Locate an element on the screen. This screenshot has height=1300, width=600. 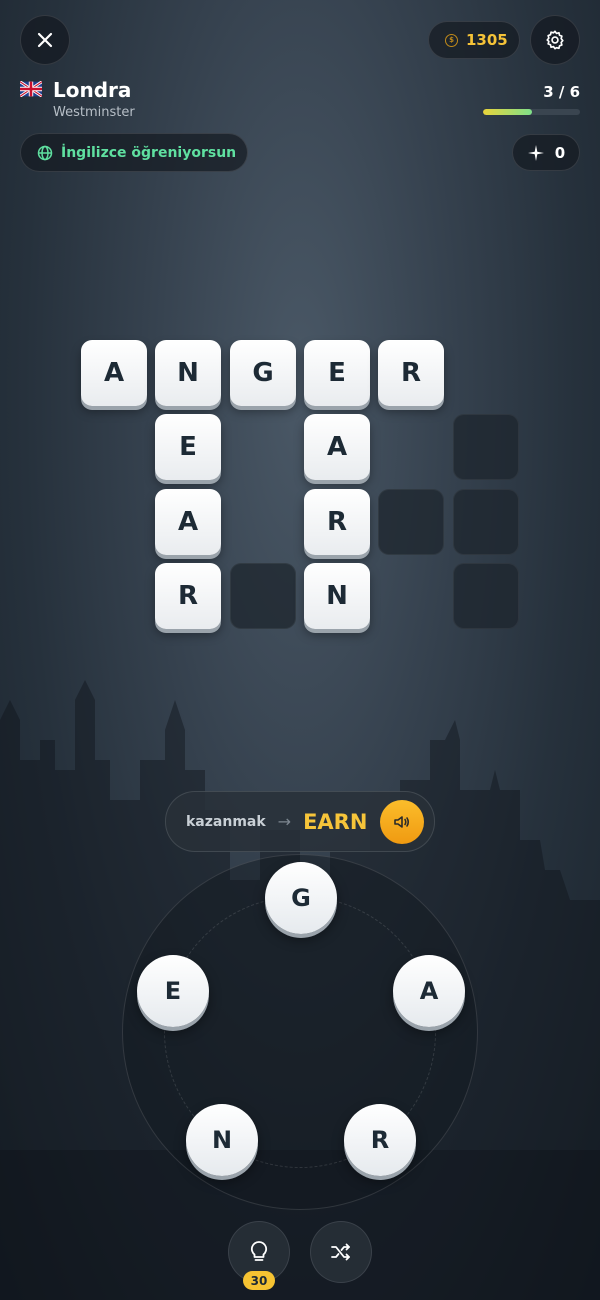
wheel-letter: R is located at coordinates (380, 1140).